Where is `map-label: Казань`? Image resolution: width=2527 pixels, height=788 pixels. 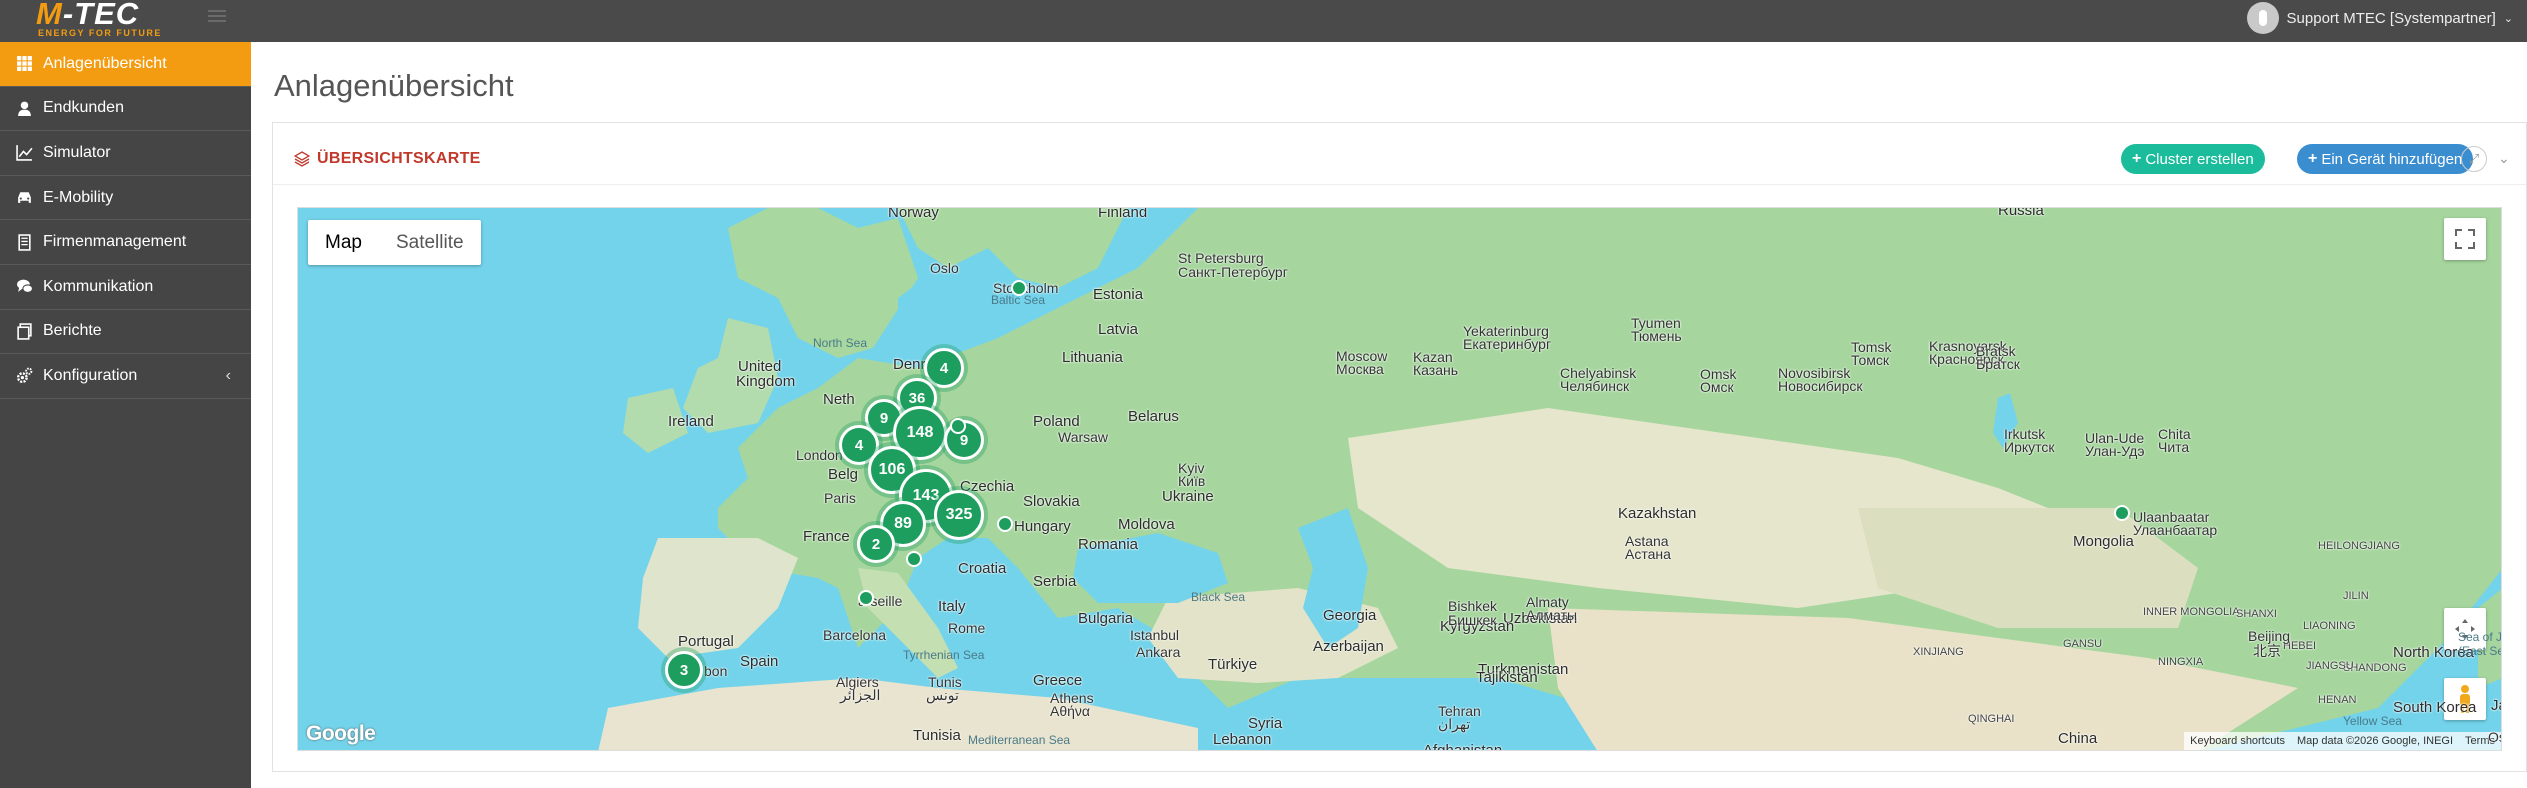
map-label: Казань is located at coordinates (1436, 370).